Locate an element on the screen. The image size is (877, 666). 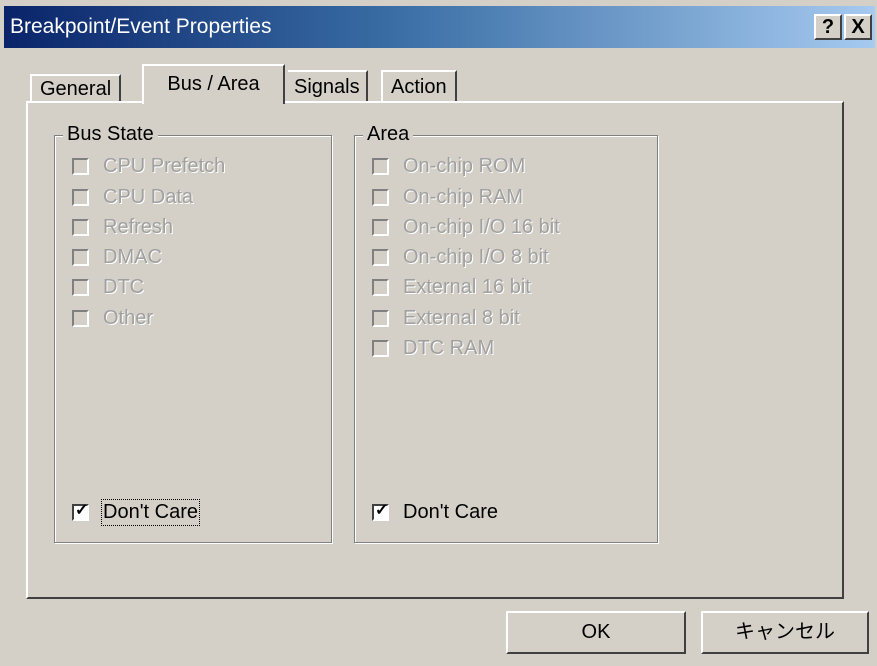
external-8-checkbox: External 8 bit is located at coordinates (446, 318).